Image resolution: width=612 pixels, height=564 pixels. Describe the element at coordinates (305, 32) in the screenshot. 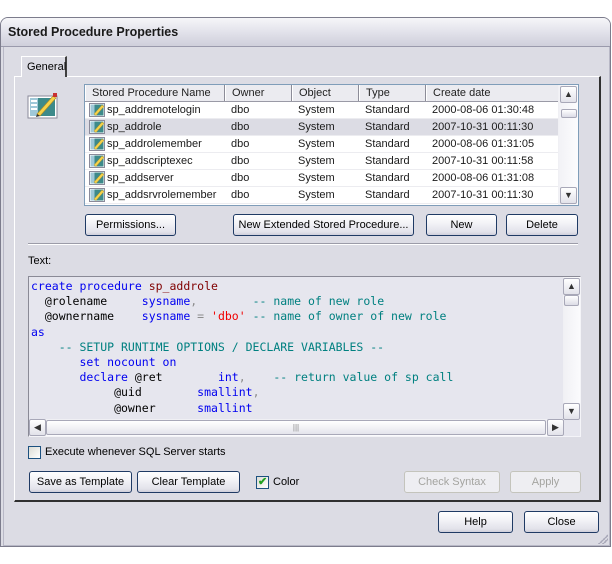

I see `title-bar: Stored Procedure Properties` at that location.